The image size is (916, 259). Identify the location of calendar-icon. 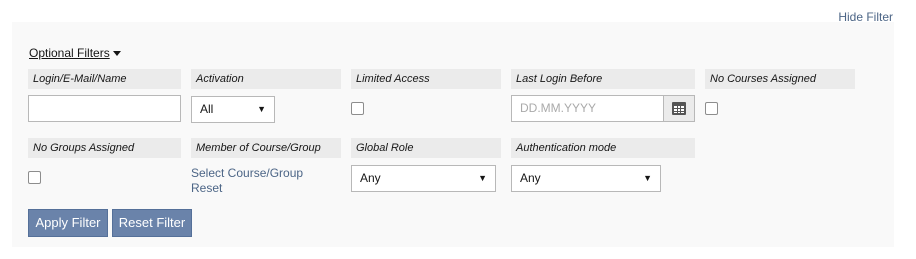
(679, 108).